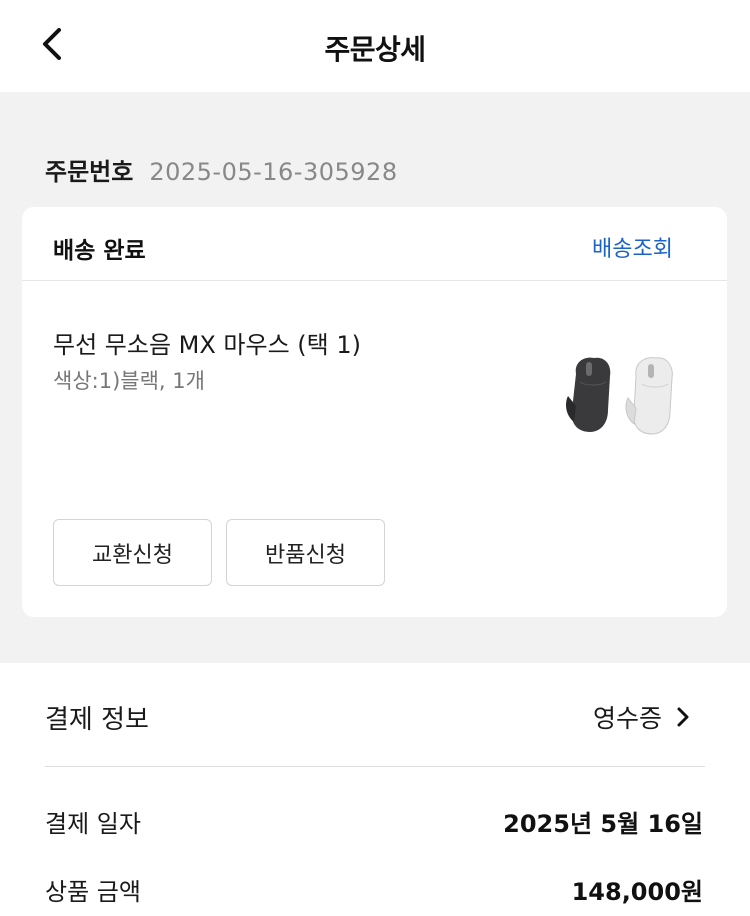 Image resolution: width=750 pixels, height=916 pixels. I want to click on exchange-request-button: 교환신청, so click(132, 552).